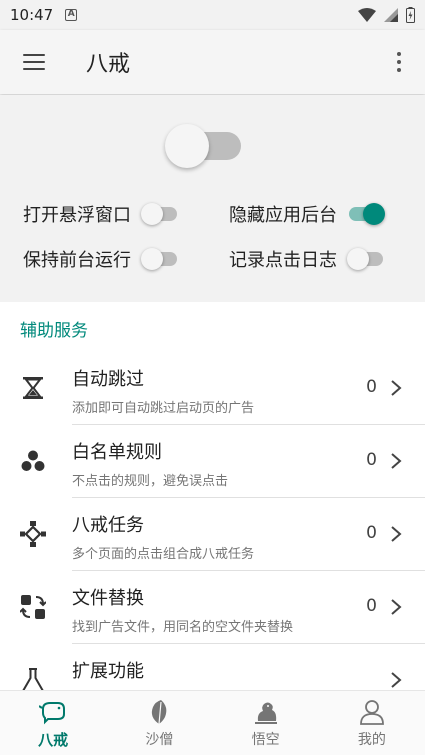 This screenshot has width=425, height=755. I want to click on service-desc: 不点击的规则，避免误点击, so click(150, 481).